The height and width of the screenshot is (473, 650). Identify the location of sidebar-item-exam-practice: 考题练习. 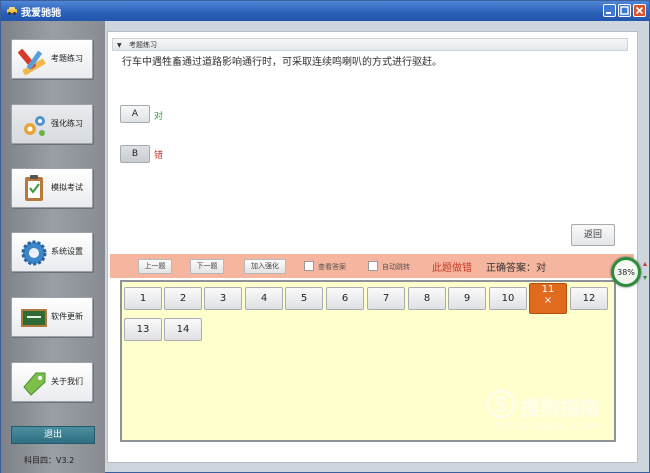
(52, 59).